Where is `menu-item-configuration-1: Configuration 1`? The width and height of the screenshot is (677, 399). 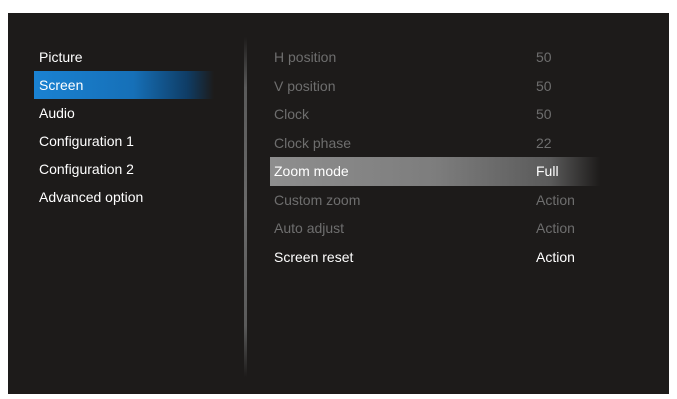
menu-item-configuration-1: Configuration 1 is located at coordinates (124, 141).